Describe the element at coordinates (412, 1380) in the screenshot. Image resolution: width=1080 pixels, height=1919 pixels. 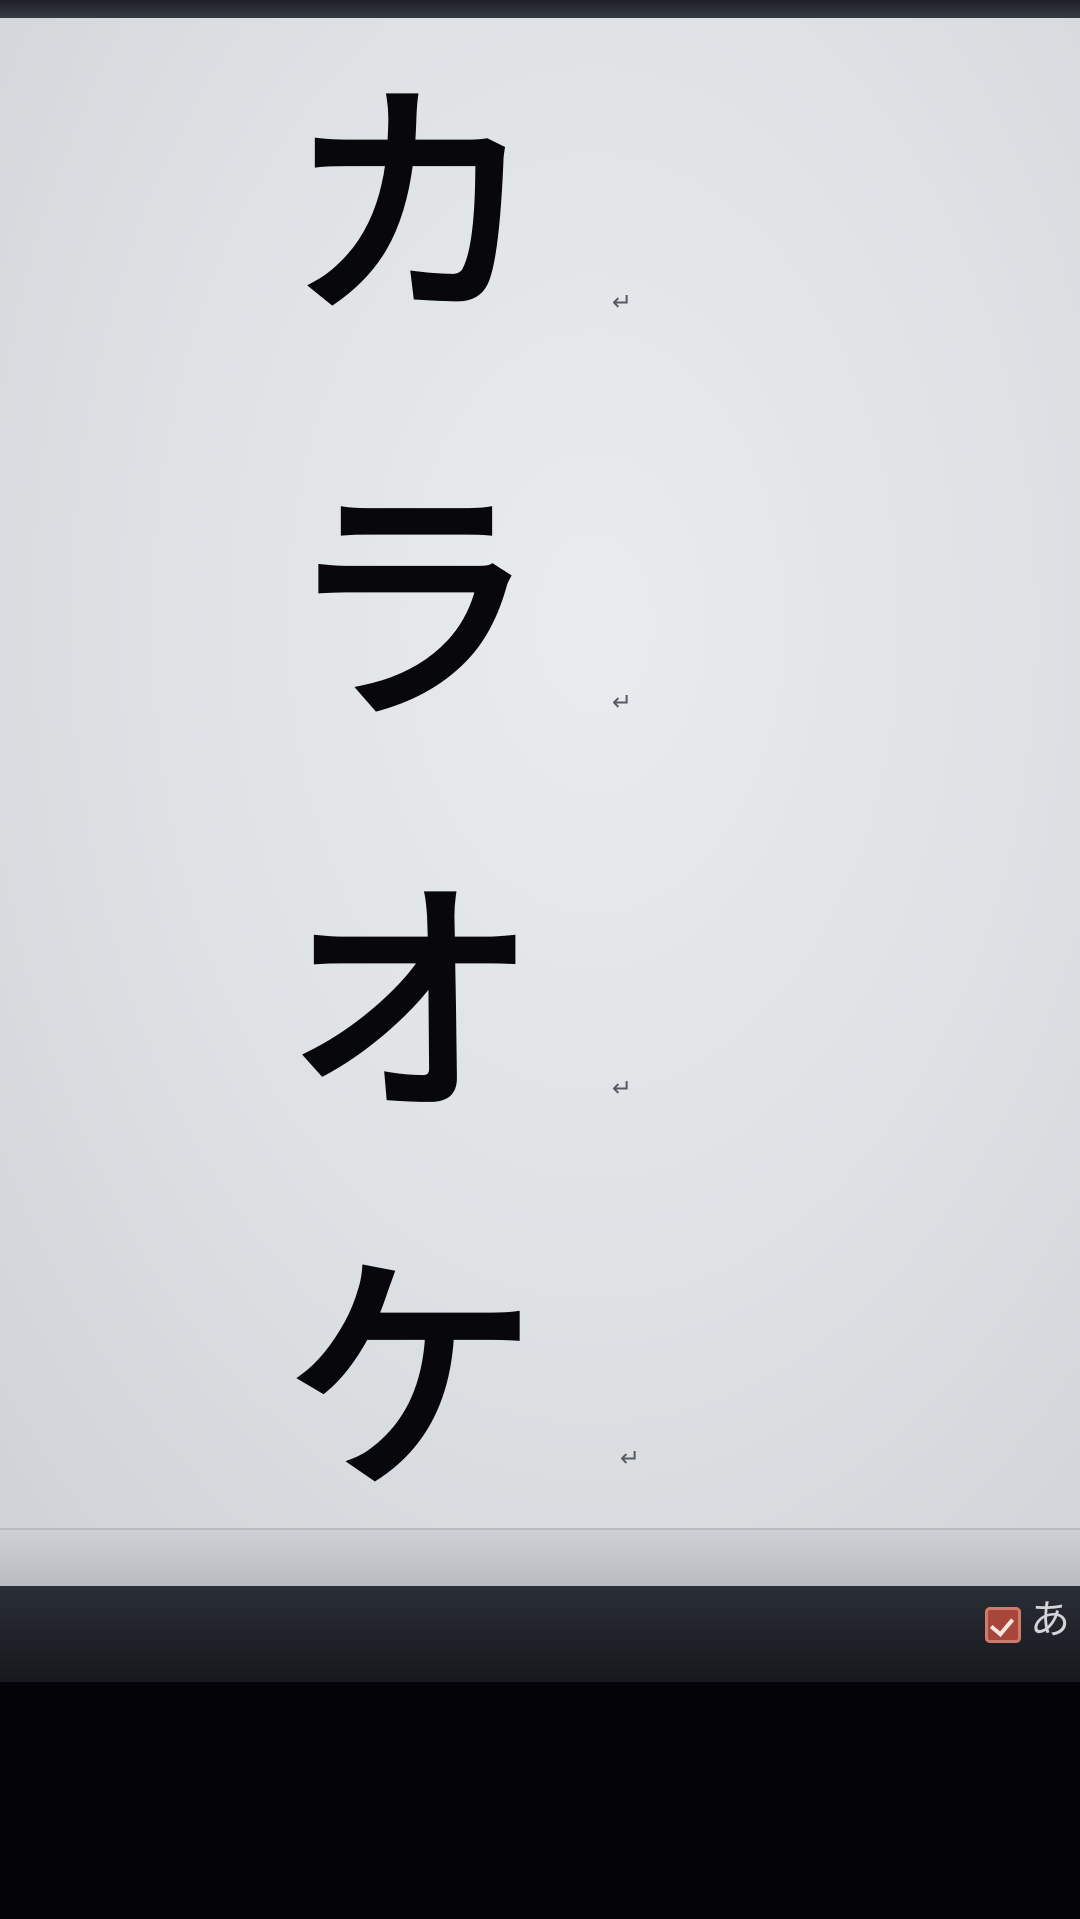
I see `katakana-ke: ケ` at that location.